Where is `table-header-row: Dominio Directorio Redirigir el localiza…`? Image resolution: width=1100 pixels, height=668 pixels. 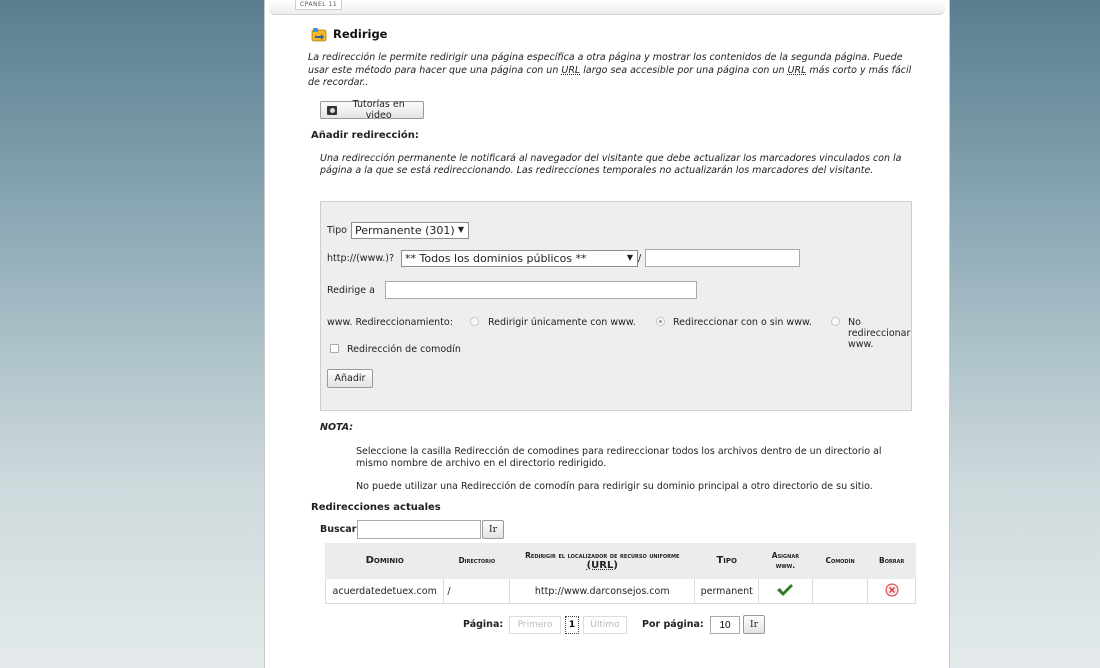
table-header-row: Dominio Directorio Redirigir el localiza… is located at coordinates (620, 561).